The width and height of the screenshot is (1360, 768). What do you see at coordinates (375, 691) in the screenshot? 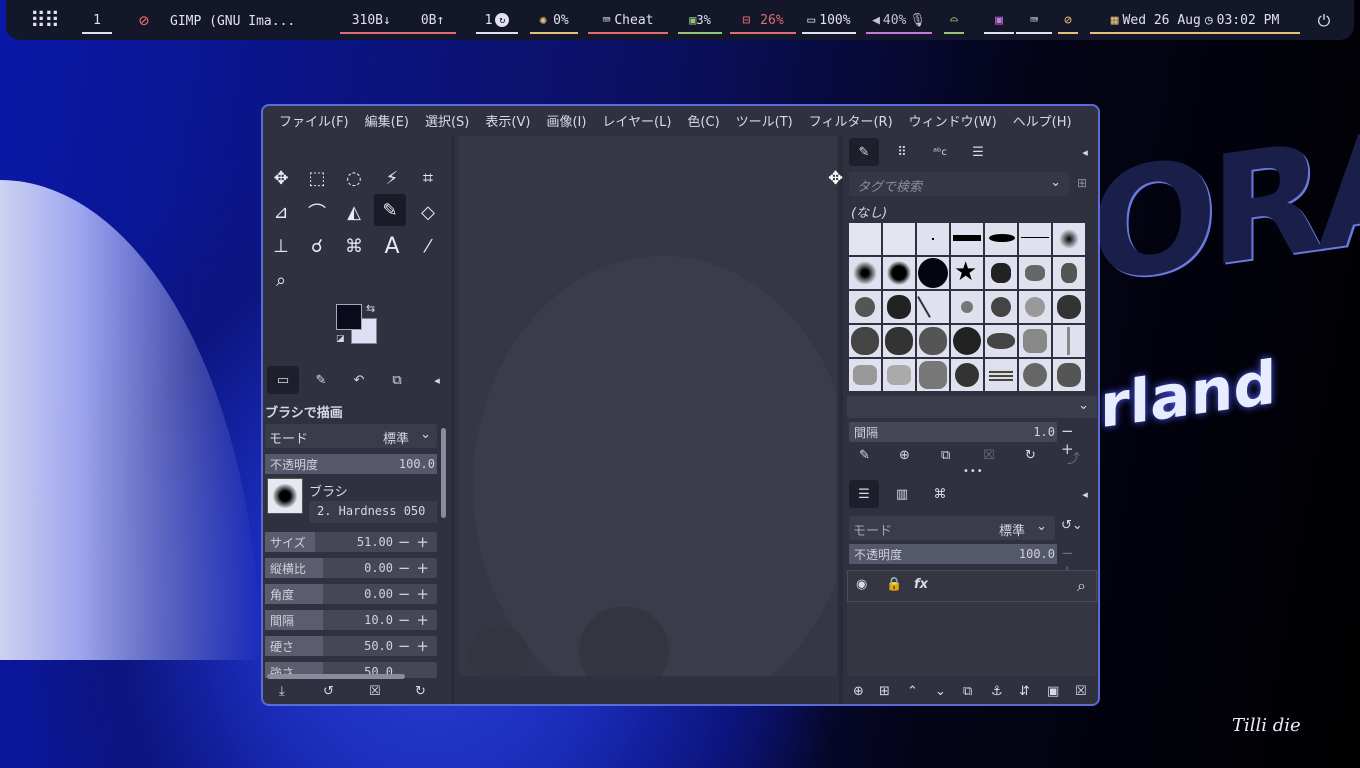
I see `delete-preset-icon: ☒` at bounding box center [375, 691].